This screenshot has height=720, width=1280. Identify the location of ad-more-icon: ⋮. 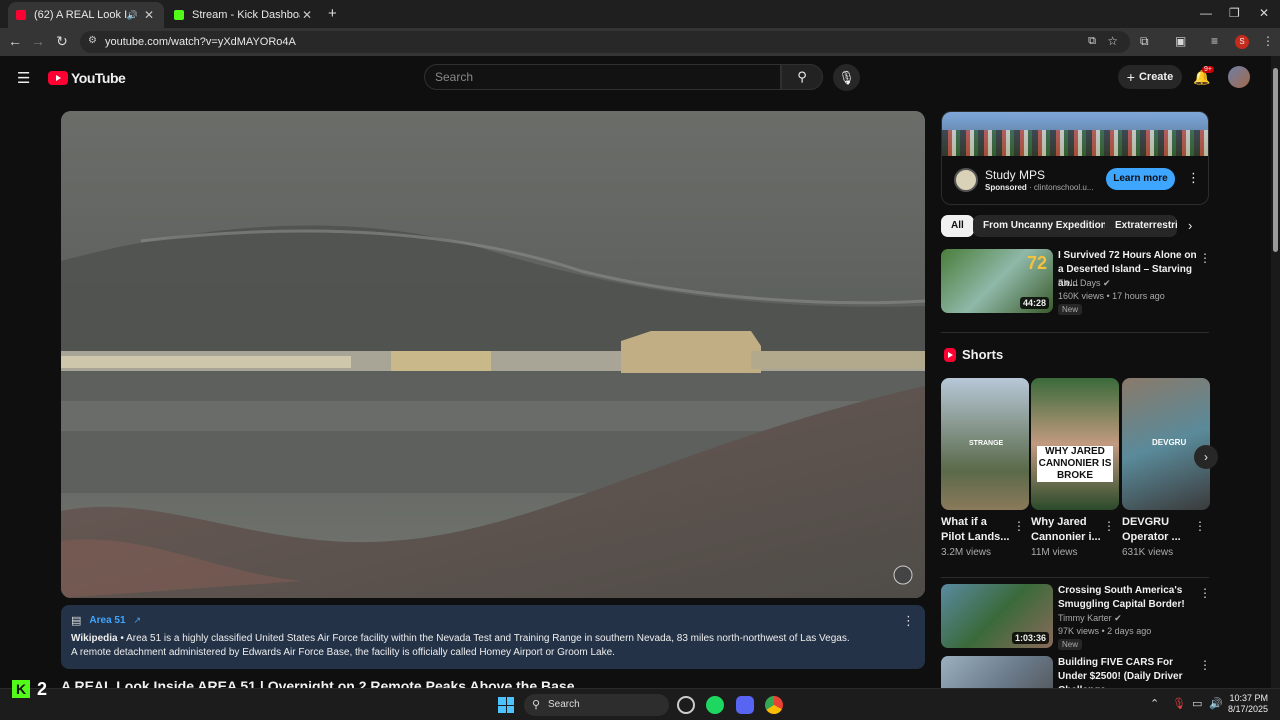
(1193, 178).